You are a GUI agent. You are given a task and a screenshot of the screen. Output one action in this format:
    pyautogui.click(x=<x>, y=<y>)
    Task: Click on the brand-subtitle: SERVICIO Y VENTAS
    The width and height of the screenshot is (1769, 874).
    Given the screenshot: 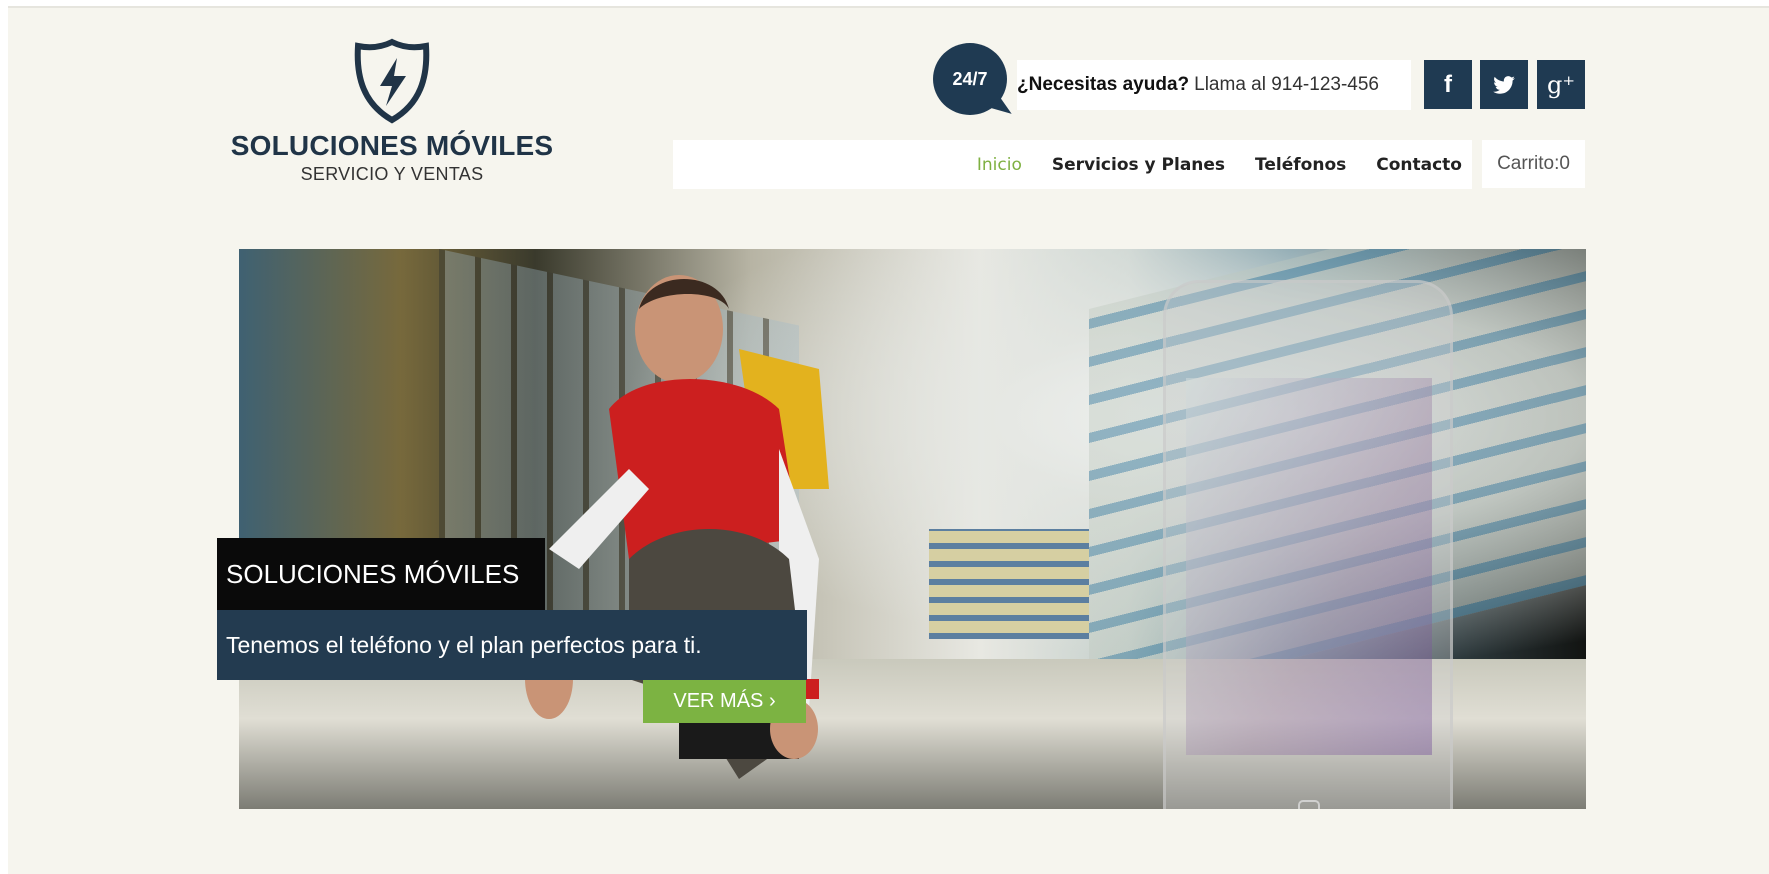 What is the action you would take?
    pyautogui.click(x=392, y=174)
    